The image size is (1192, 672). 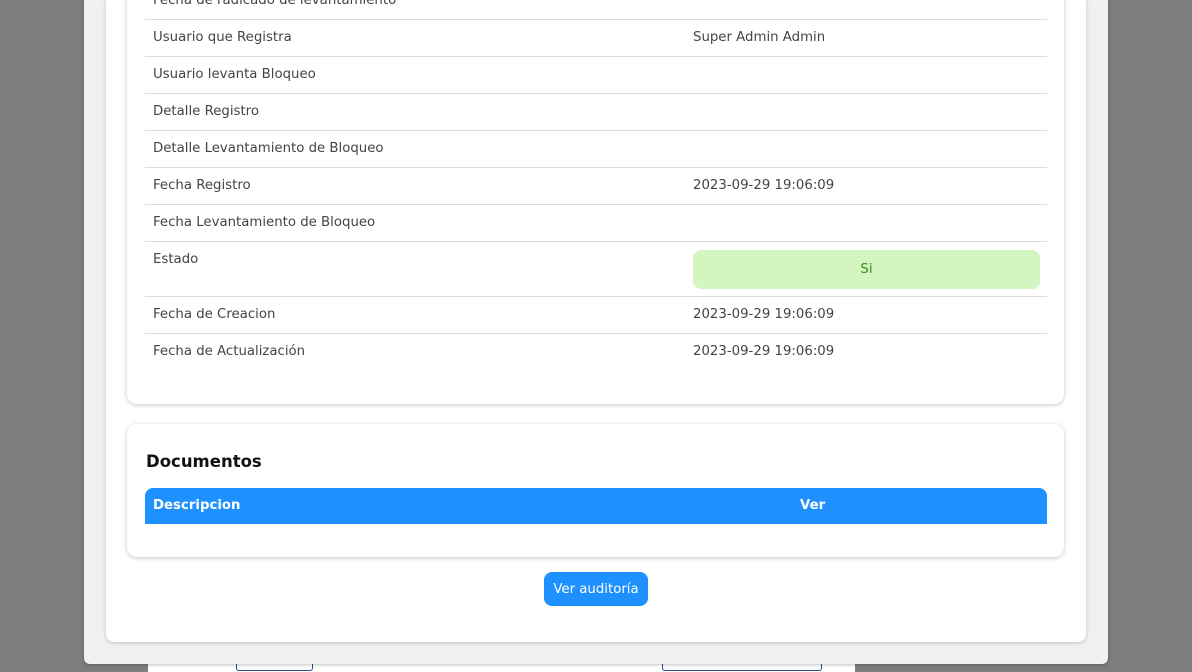 What do you see at coordinates (596, 10) in the screenshot?
I see `detail-row: Fecha de radicado de levantamiento` at bounding box center [596, 10].